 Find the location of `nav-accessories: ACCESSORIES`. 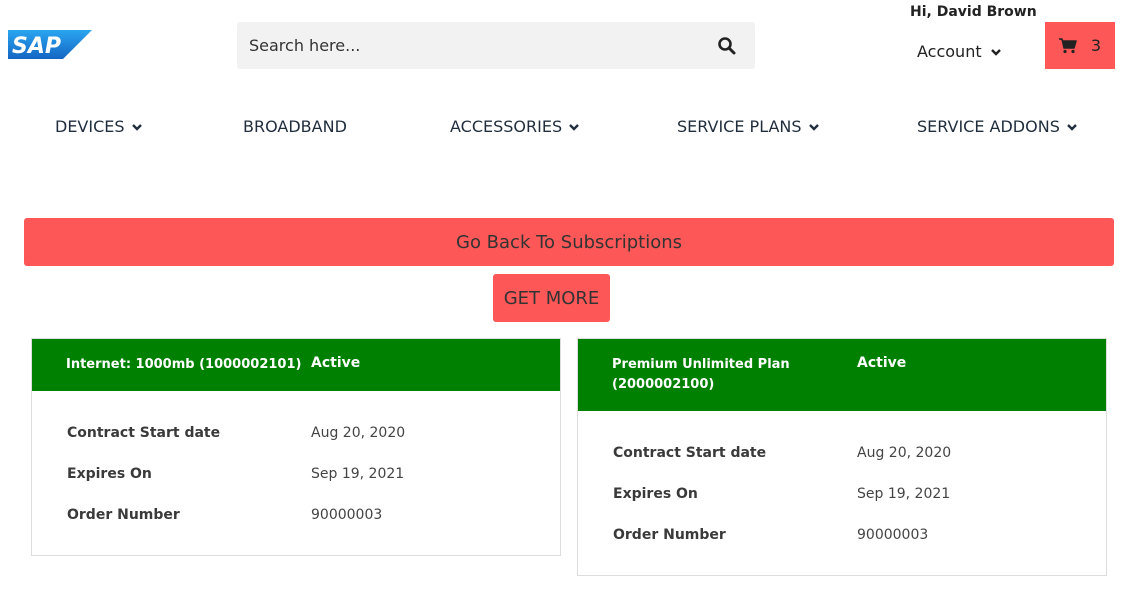

nav-accessories: ACCESSORIES is located at coordinates (515, 126).